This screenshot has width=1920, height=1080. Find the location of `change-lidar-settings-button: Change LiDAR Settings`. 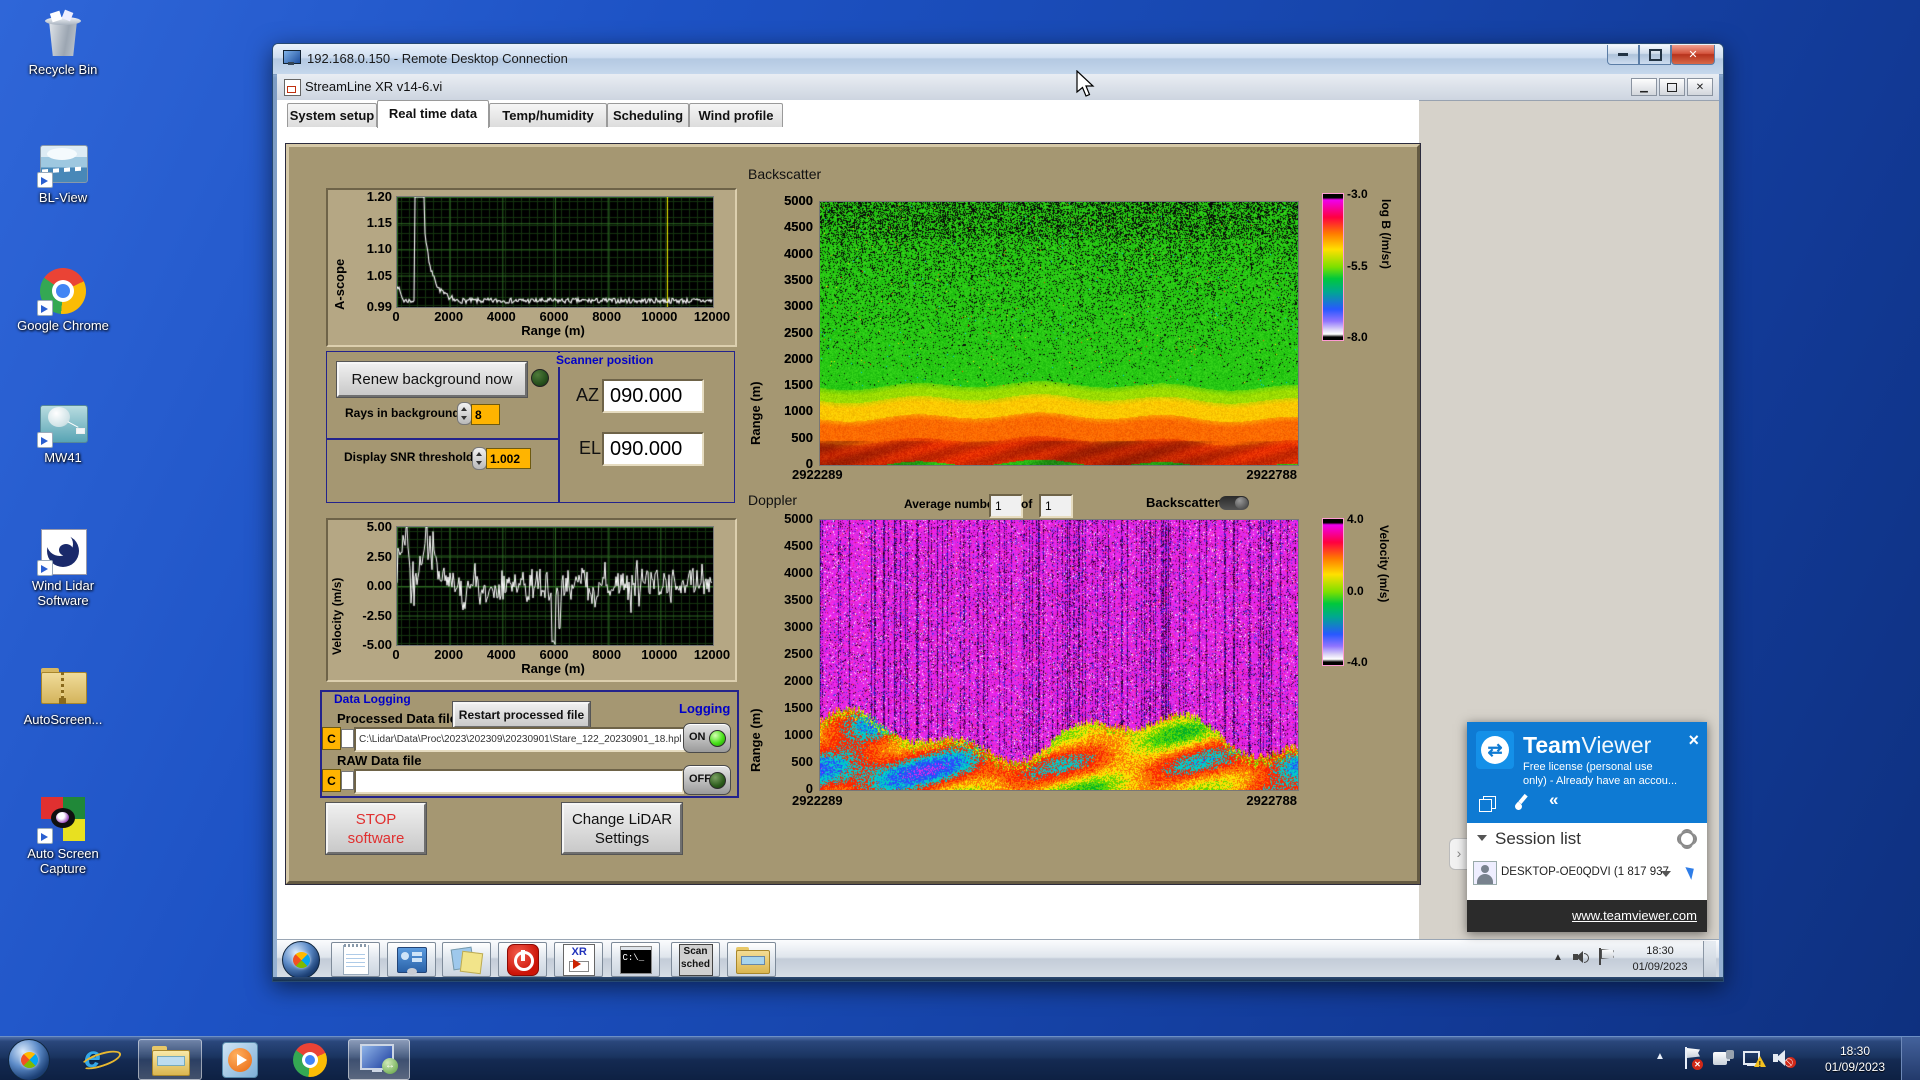

change-lidar-settings-button: Change LiDAR Settings is located at coordinates (622, 828).